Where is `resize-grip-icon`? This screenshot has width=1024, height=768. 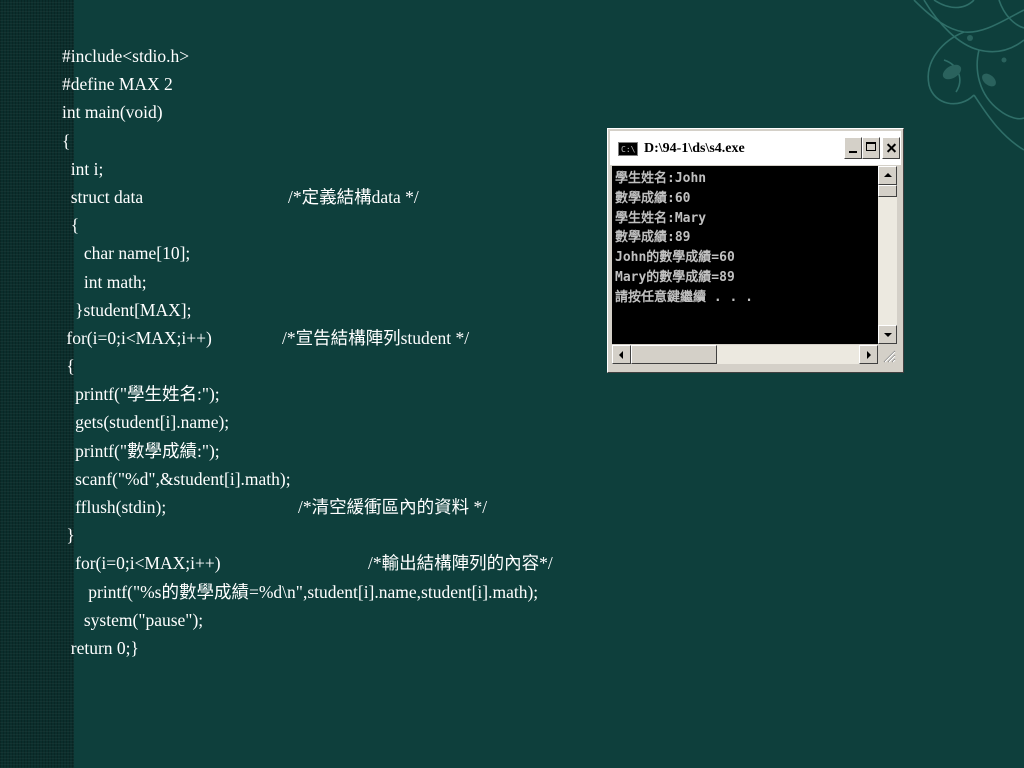
resize-grip-icon is located at coordinates (888, 355).